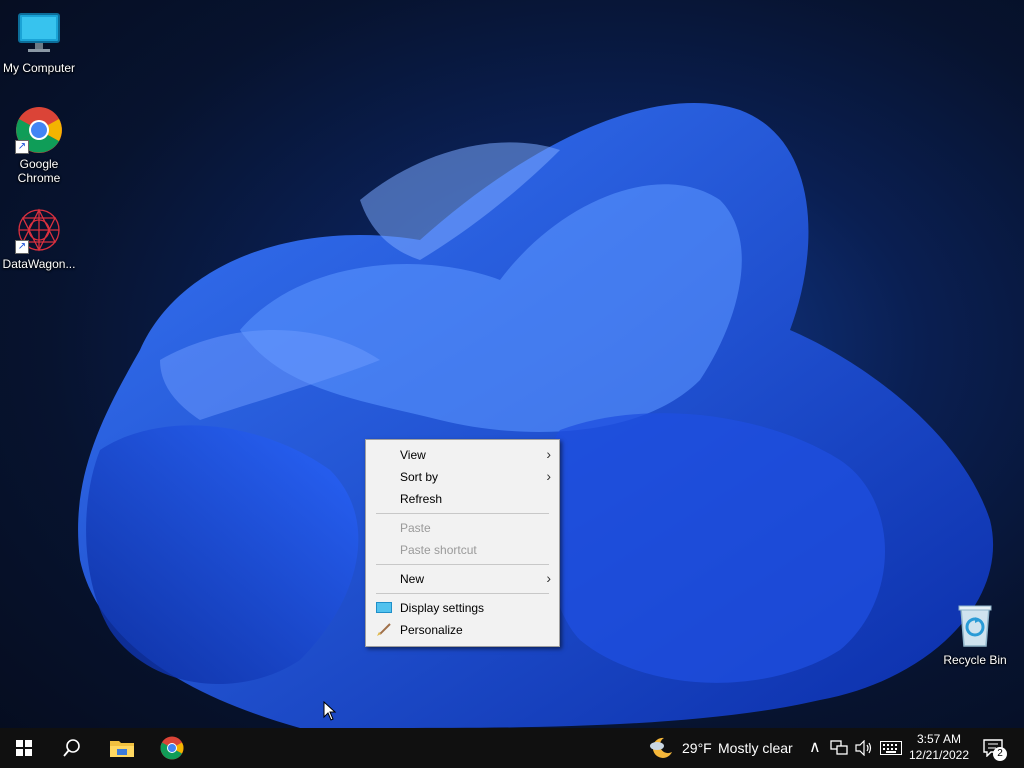 Image resolution: width=1024 pixels, height=768 pixels. Describe the element at coordinates (415, 528) in the screenshot. I see `menu-item-label: Paste` at that location.